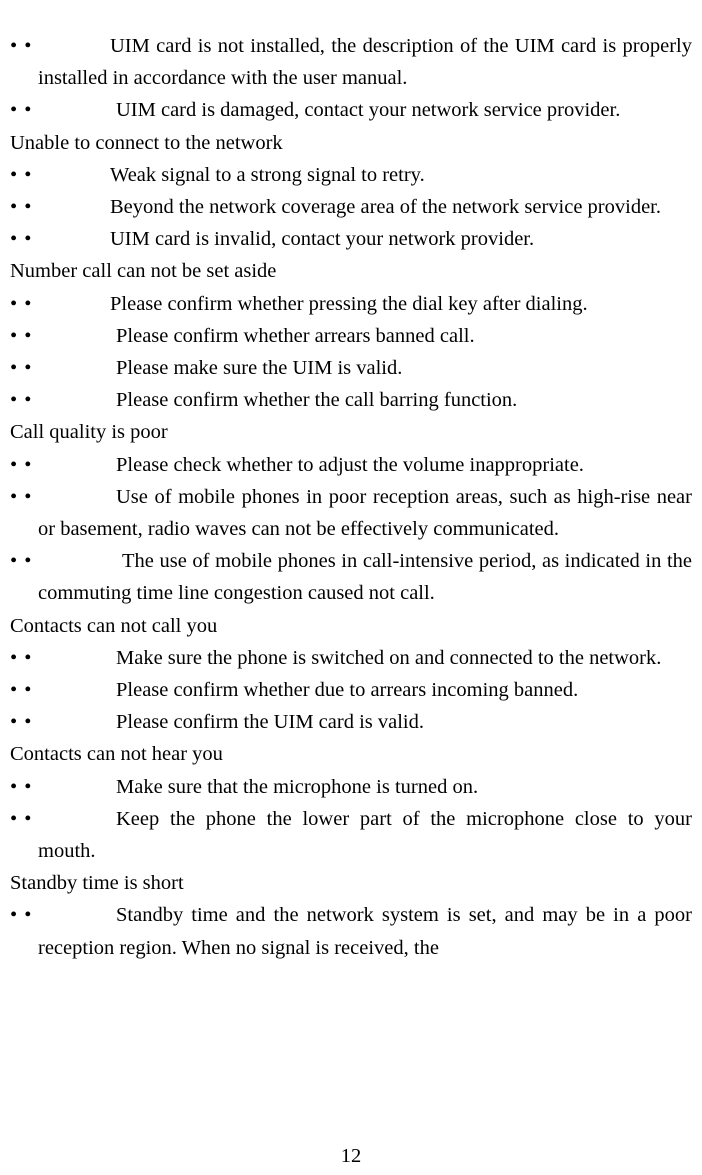  I want to click on section-heading: Call quality is poor, so click(89, 432).